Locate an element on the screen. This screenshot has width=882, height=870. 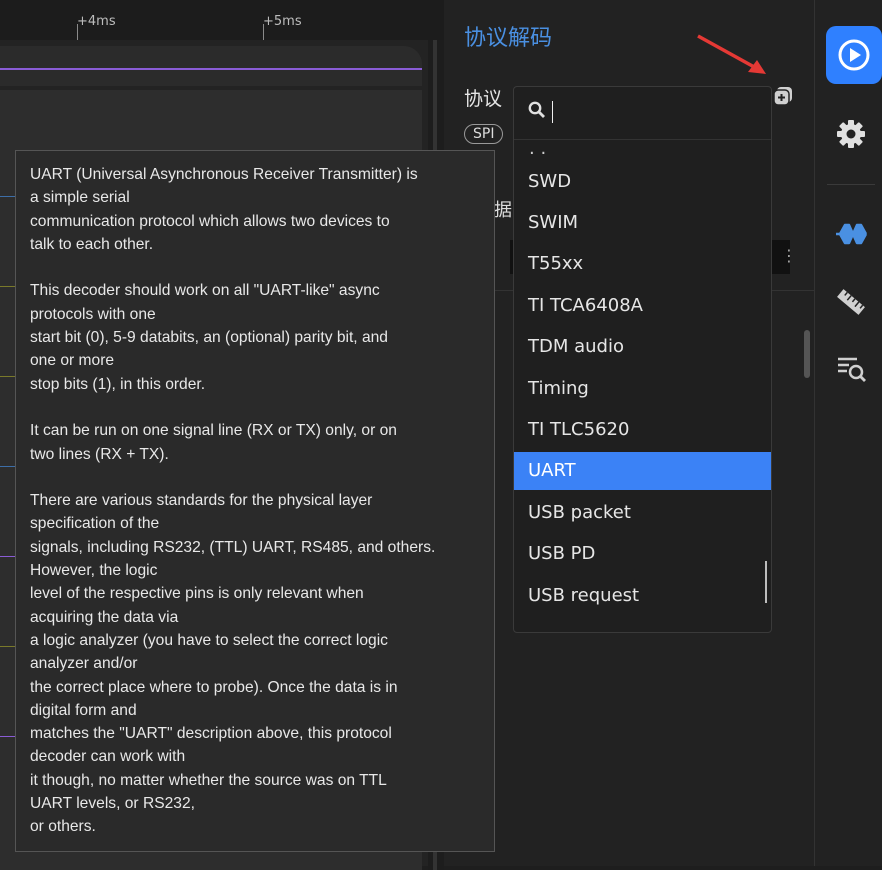
list-item: USB PD is located at coordinates (642, 554).